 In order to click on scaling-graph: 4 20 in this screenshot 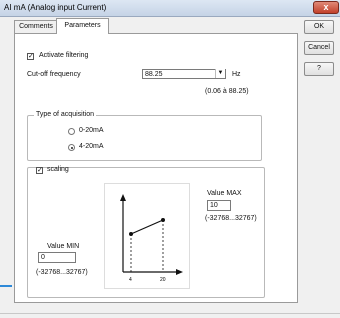, I will do `click(147, 236)`.